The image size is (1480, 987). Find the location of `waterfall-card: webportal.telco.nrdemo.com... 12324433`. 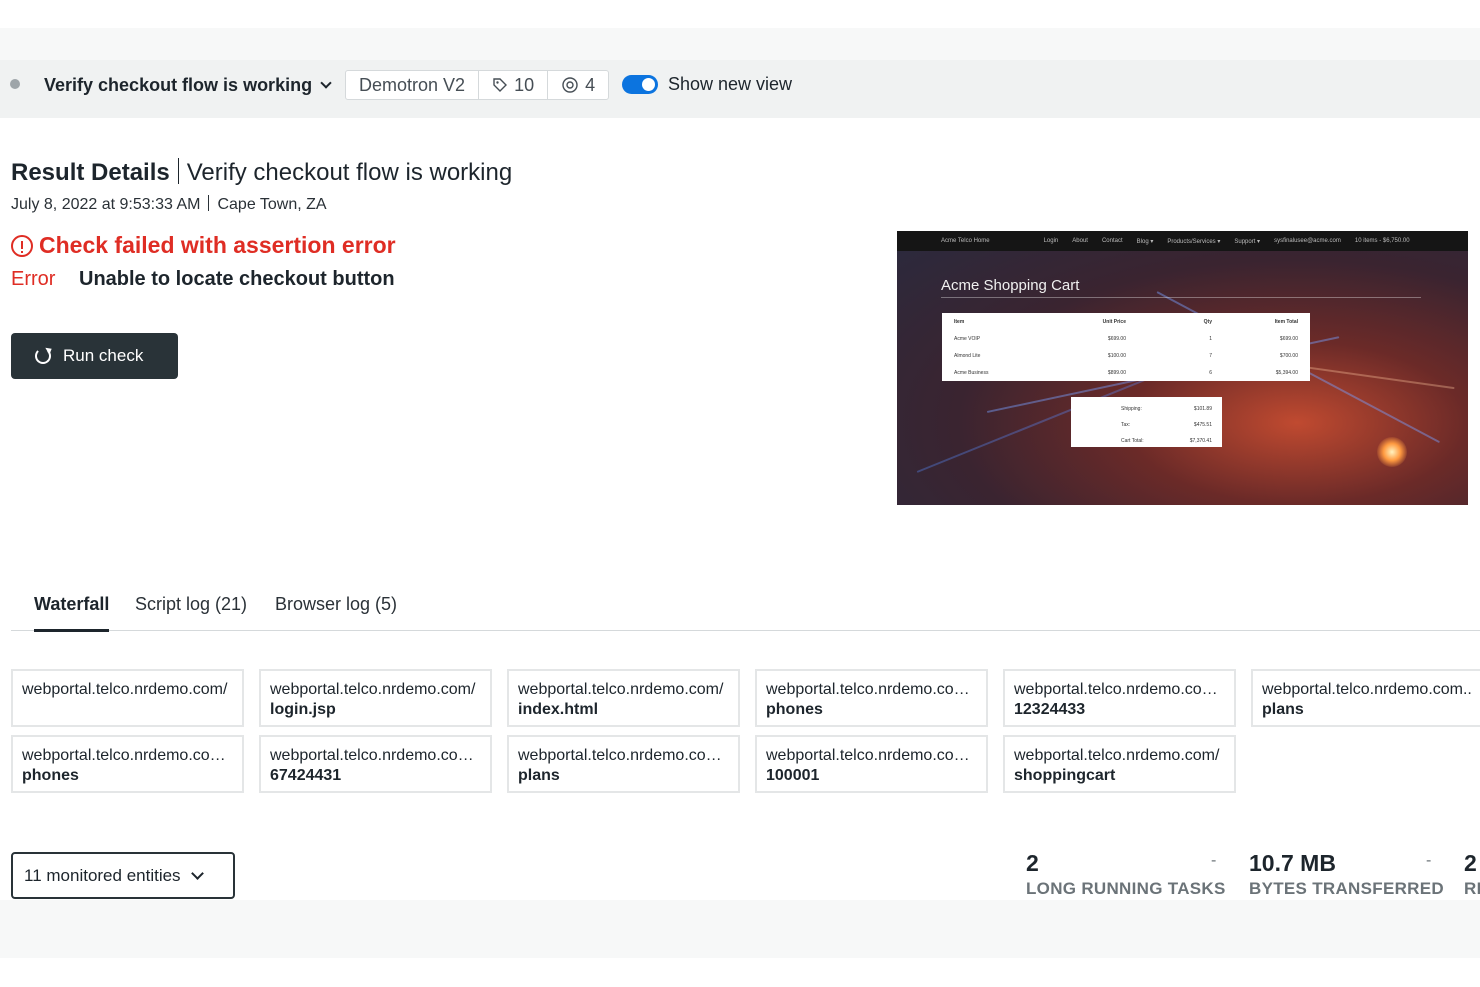

waterfall-card: webportal.telco.nrdemo.com... 12324433 is located at coordinates (1119, 698).